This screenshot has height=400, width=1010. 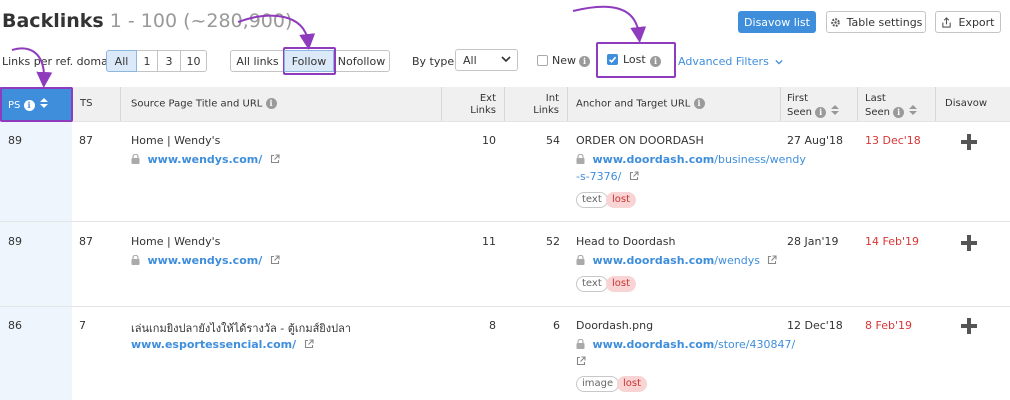 I want to click on last-seen-value: 14 Feb'19, so click(x=892, y=241).